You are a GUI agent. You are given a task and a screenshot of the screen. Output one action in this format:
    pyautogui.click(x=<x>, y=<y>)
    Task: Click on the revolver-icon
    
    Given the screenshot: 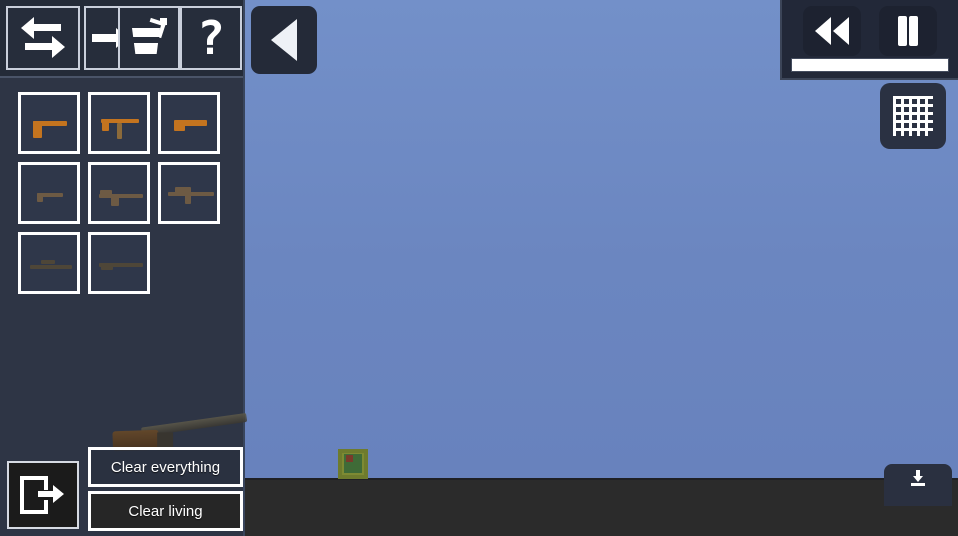 What is the action you would take?
    pyautogui.click(x=49, y=193)
    